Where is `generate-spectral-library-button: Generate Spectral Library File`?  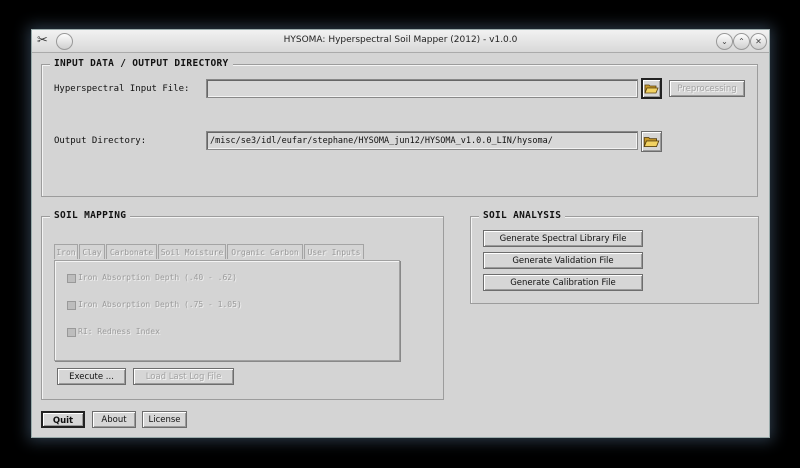 generate-spectral-library-button: Generate Spectral Library File is located at coordinates (563, 238).